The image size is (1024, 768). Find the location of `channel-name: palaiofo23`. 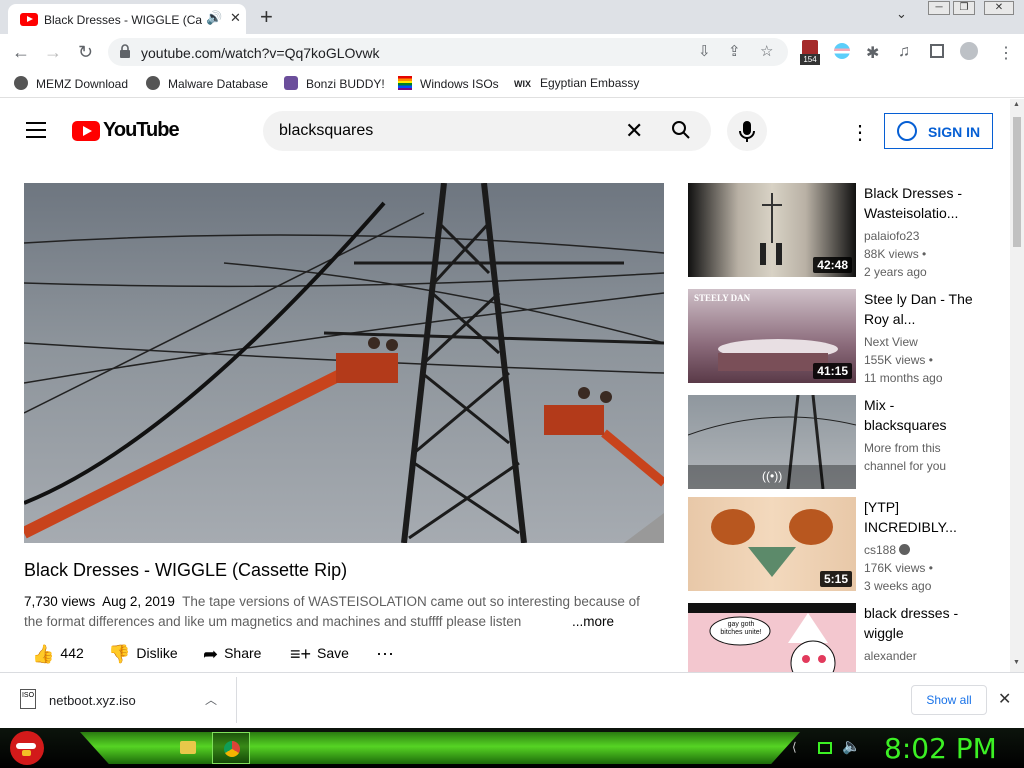

channel-name: palaiofo23 is located at coordinates (892, 236).